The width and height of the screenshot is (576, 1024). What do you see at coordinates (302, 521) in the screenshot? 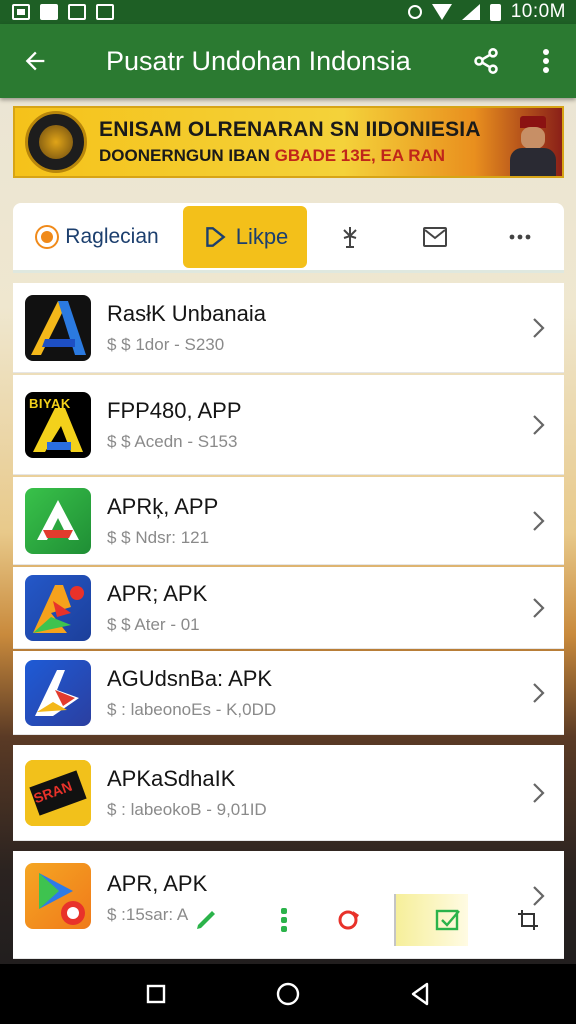
I see `list-item-text: APRķ, APP $ $ Ndsr: 121` at bounding box center [302, 521].